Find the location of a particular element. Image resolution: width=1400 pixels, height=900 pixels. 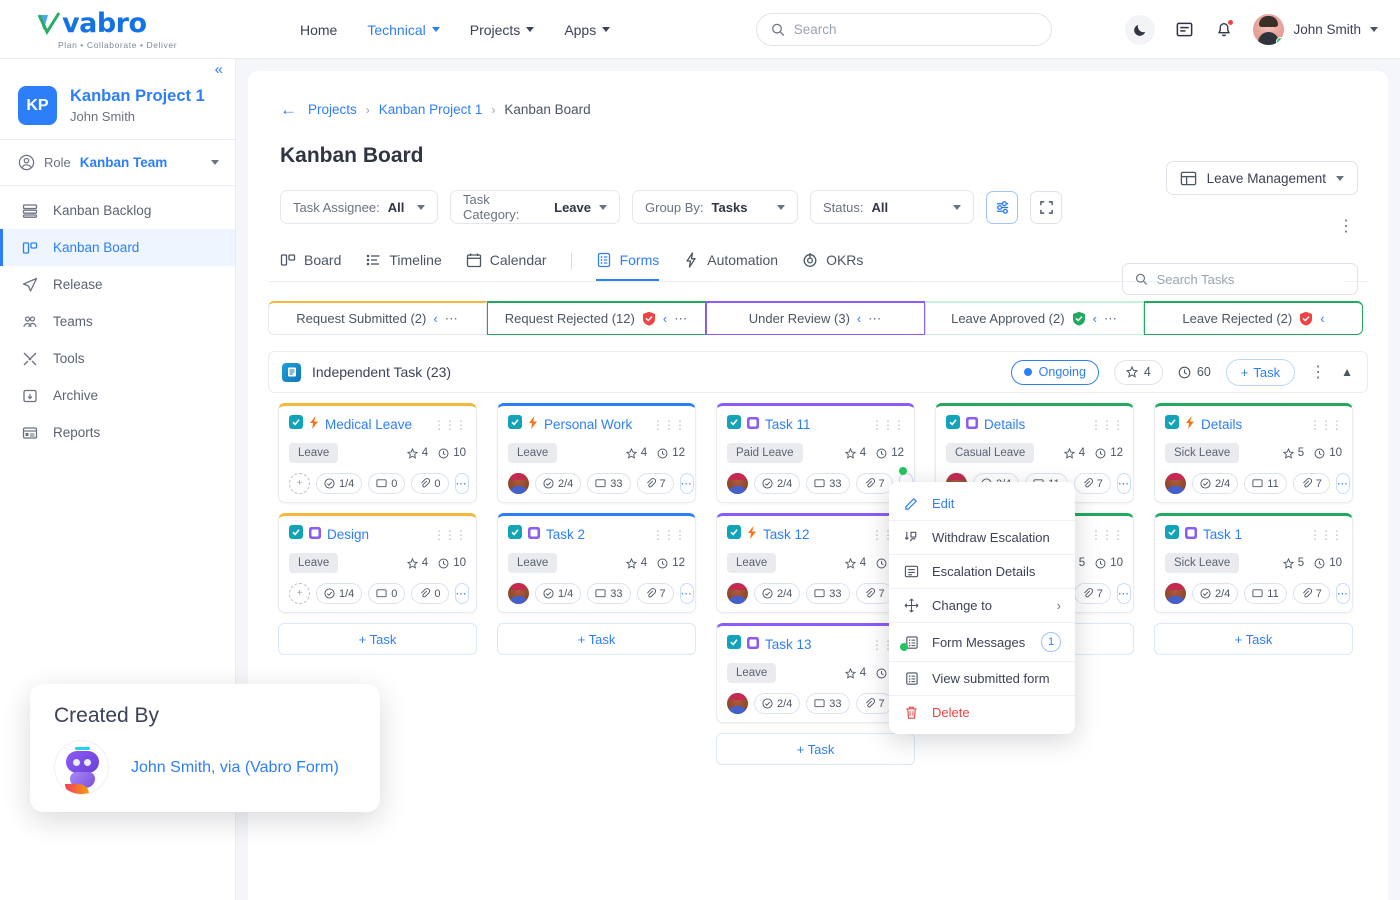

page-options-menu: ⋮ is located at coordinates (1346, 227).